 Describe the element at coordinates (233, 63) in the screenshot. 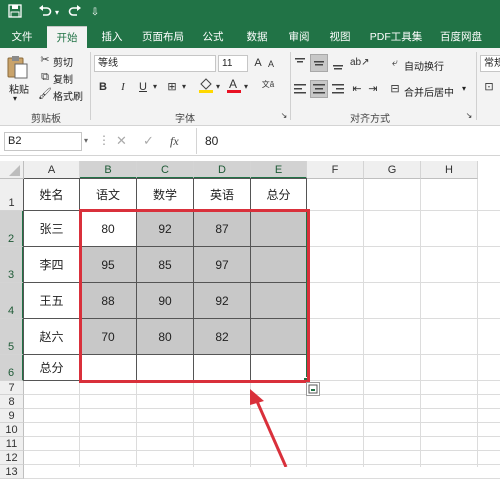

I see `font-size-select: 11` at that location.